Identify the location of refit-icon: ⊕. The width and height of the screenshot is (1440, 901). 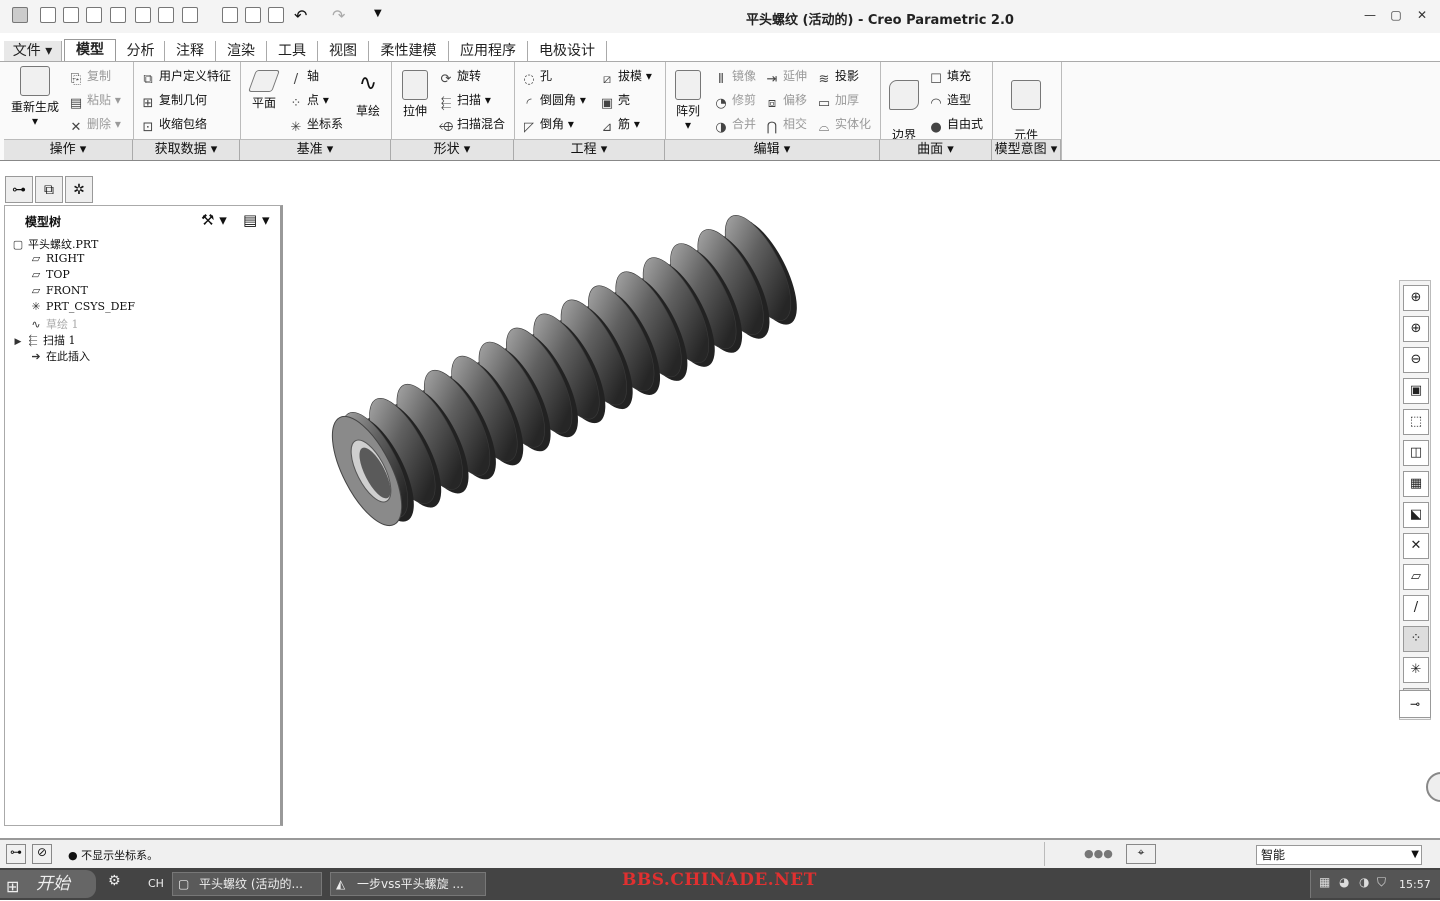
(1416, 298).